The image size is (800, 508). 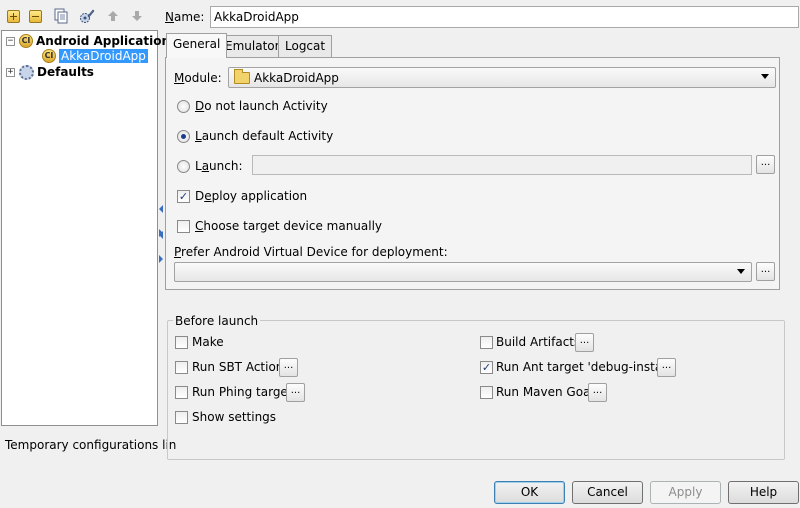 I want to click on run-ant-label: Run Ant target 'debug-install', so click(x=584, y=367).